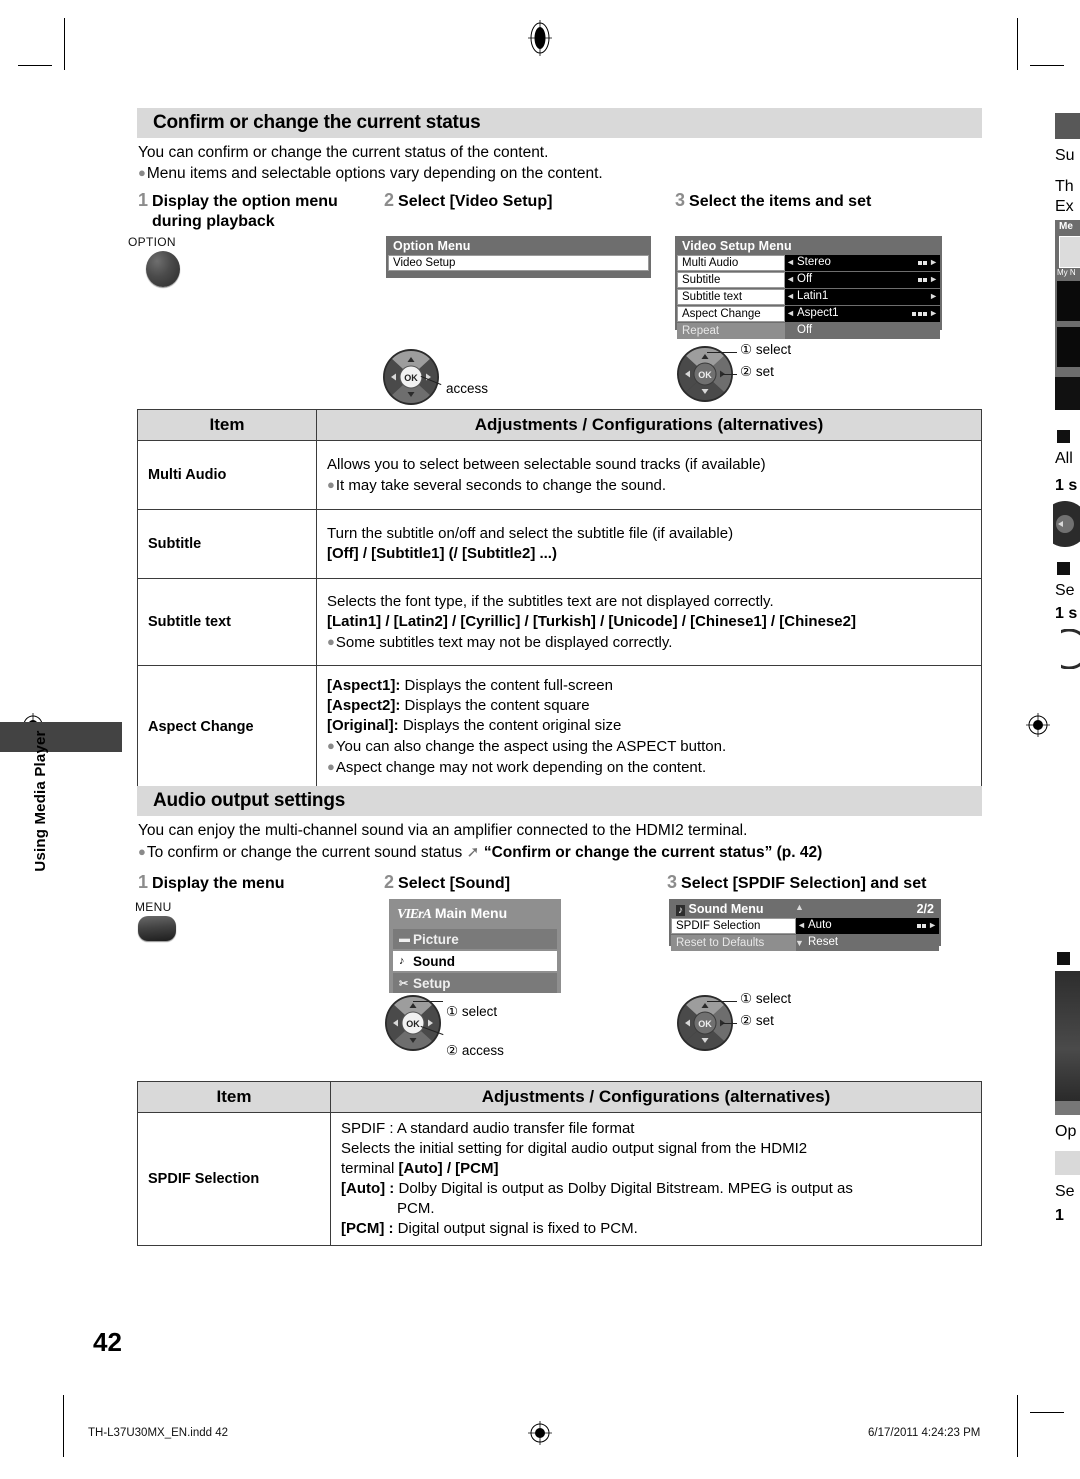 Image resolution: width=1080 pixels, height=1479 pixels. What do you see at coordinates (227, 727) in the screenshot?
I see `row-item-aspect-change: Aspect Change` at bounding box center [227, 727].